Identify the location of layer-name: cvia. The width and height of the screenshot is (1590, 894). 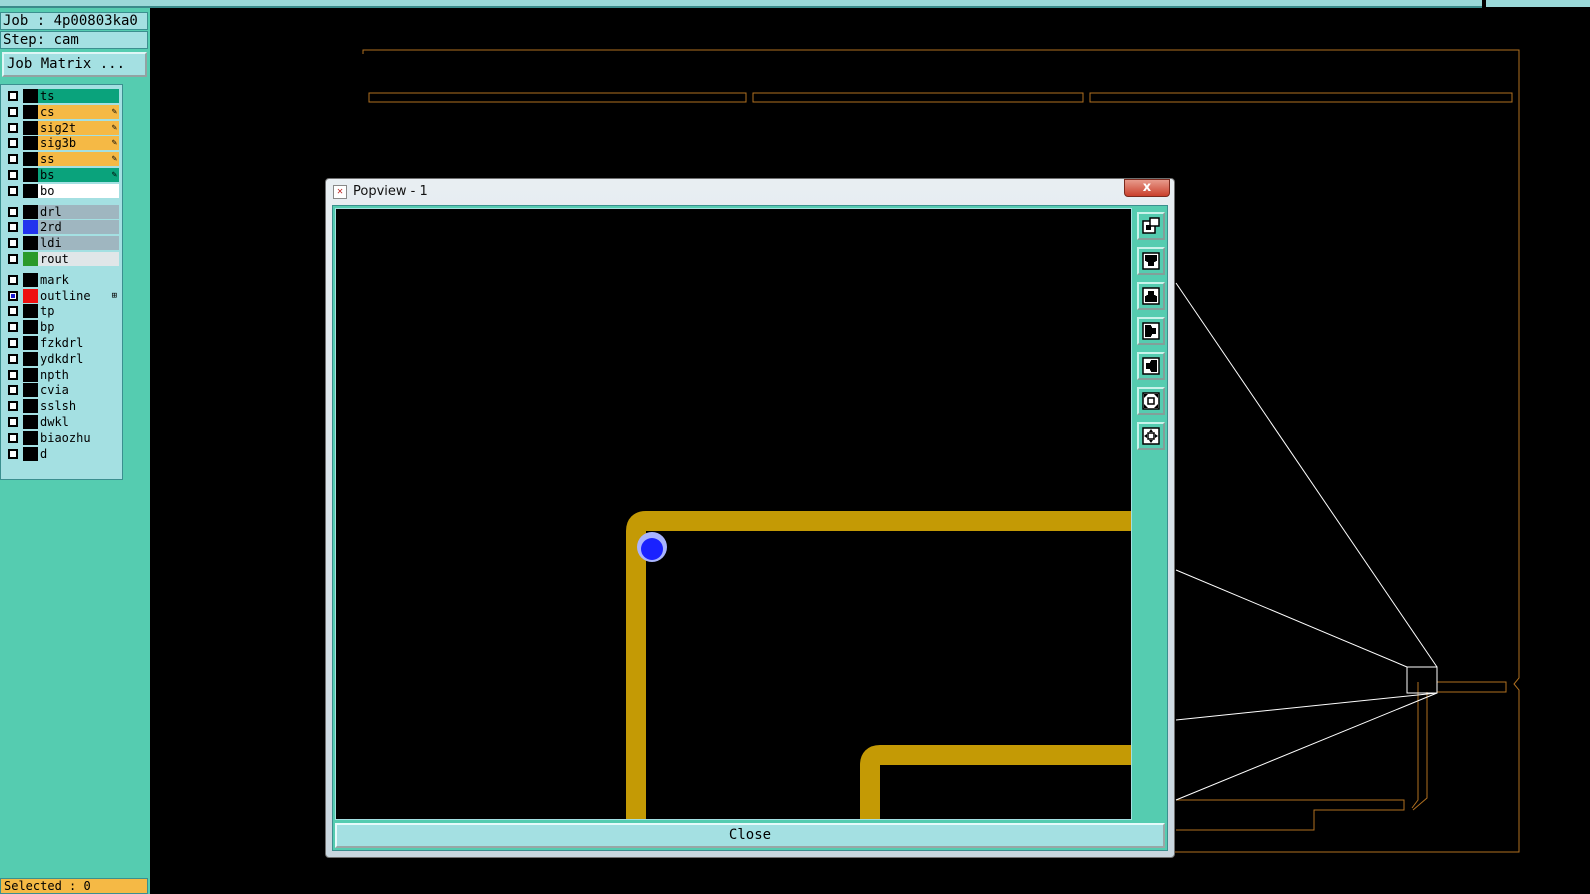
(78, 390).